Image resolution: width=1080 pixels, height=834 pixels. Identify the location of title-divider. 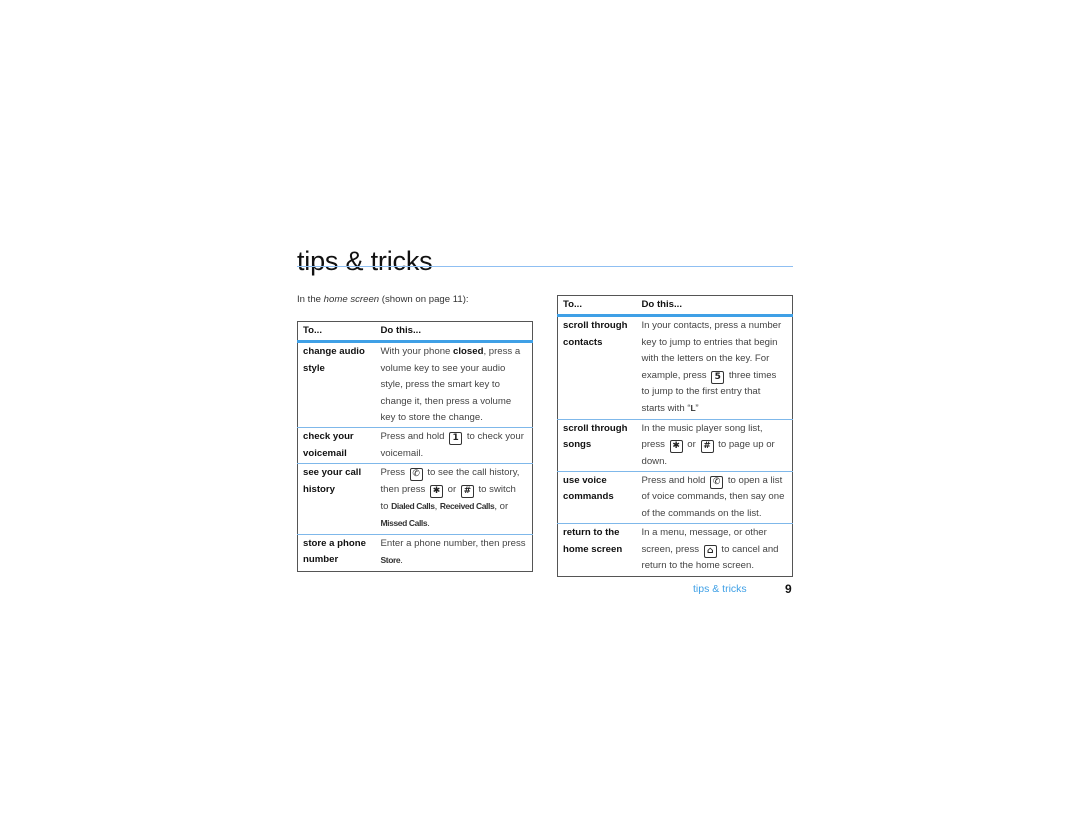
(545, 266).